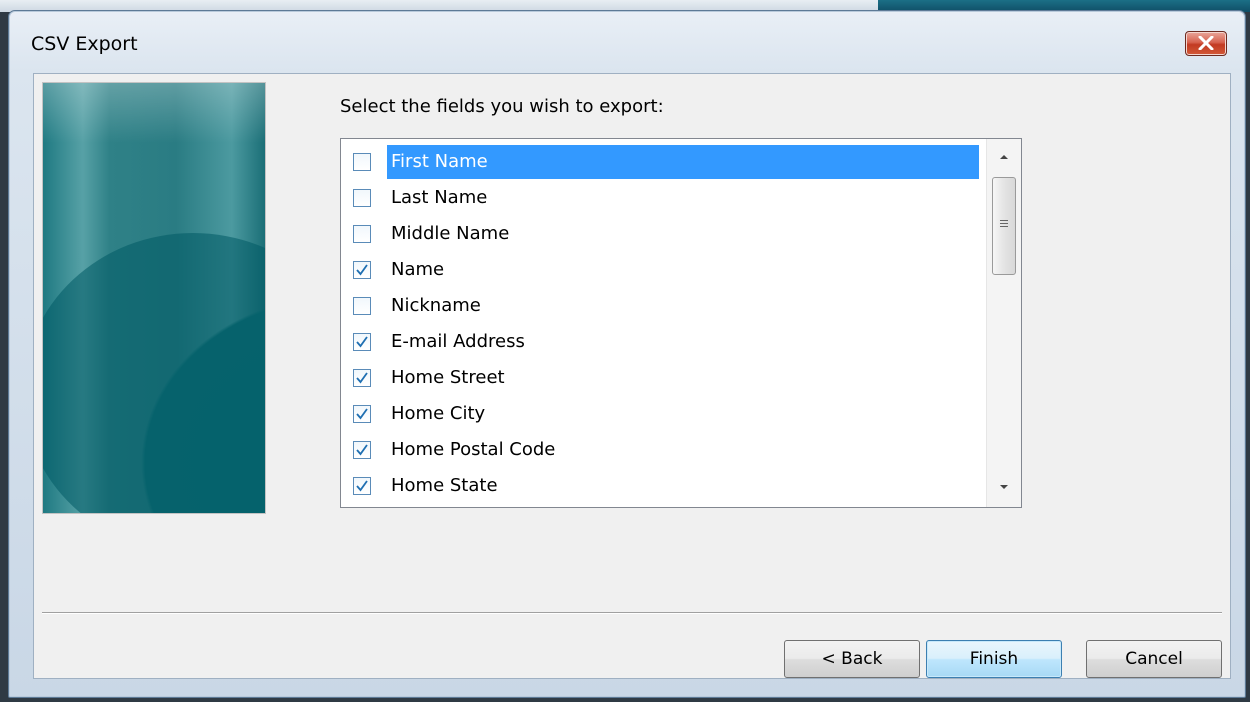  Describe the element at coordinates (1004, 487) in the screenshot. I see `scroll-down-arrow-icon` at that location.